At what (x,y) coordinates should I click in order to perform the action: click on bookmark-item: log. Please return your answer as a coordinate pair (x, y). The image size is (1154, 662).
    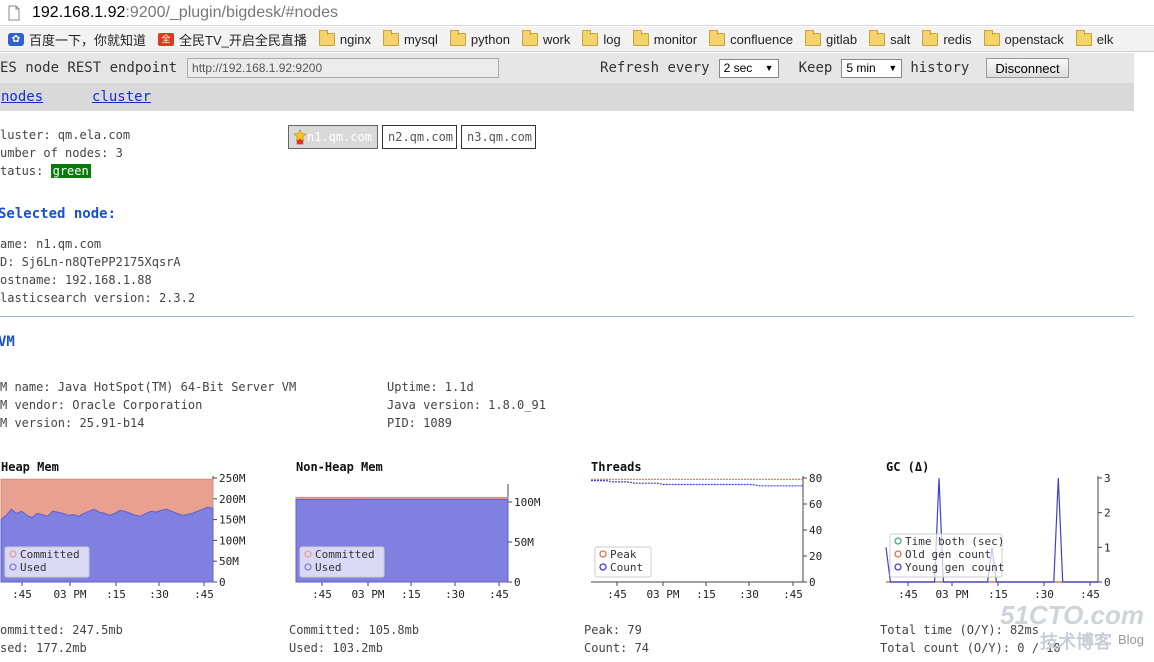
    Looking at the image, I should click on (601, 38).